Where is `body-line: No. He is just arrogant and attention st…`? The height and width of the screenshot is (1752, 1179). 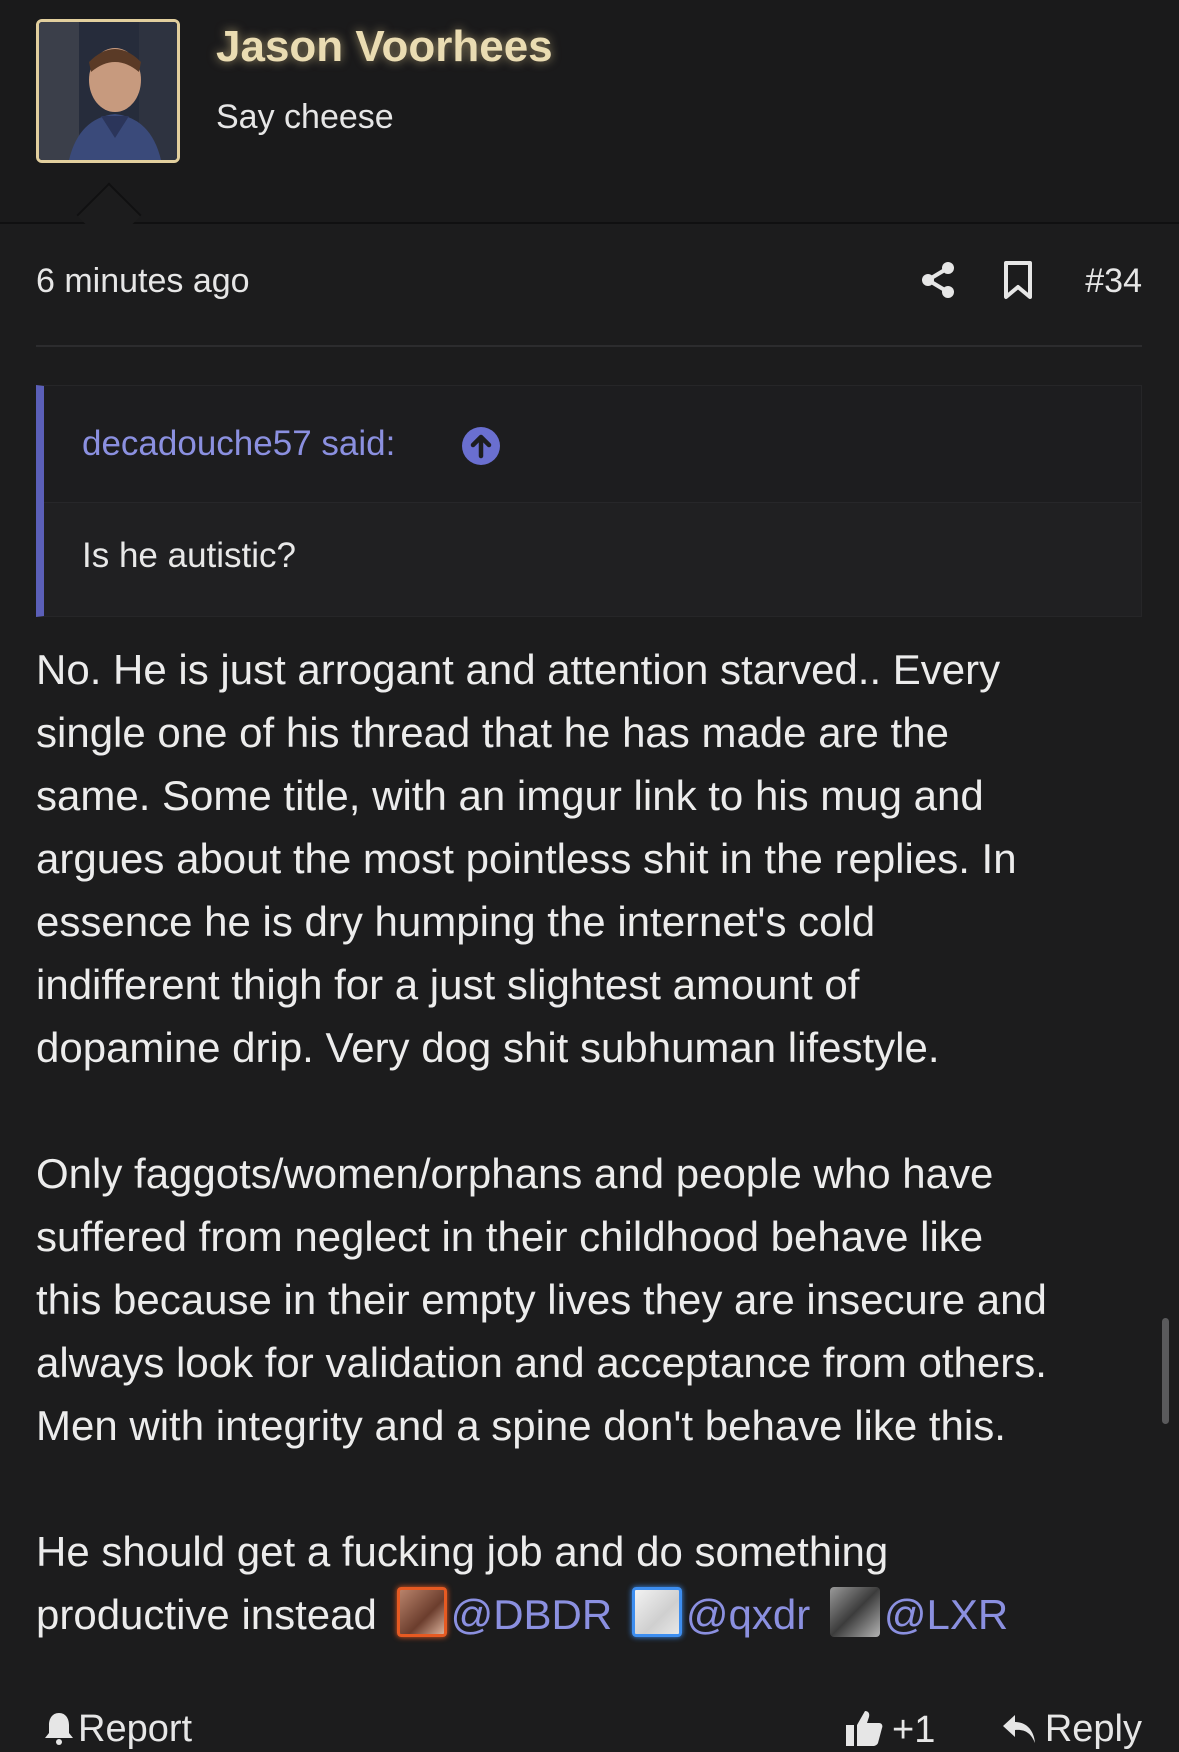
body-line: No. He is just arrogant and attention st… is located at coordinates (518, 669).